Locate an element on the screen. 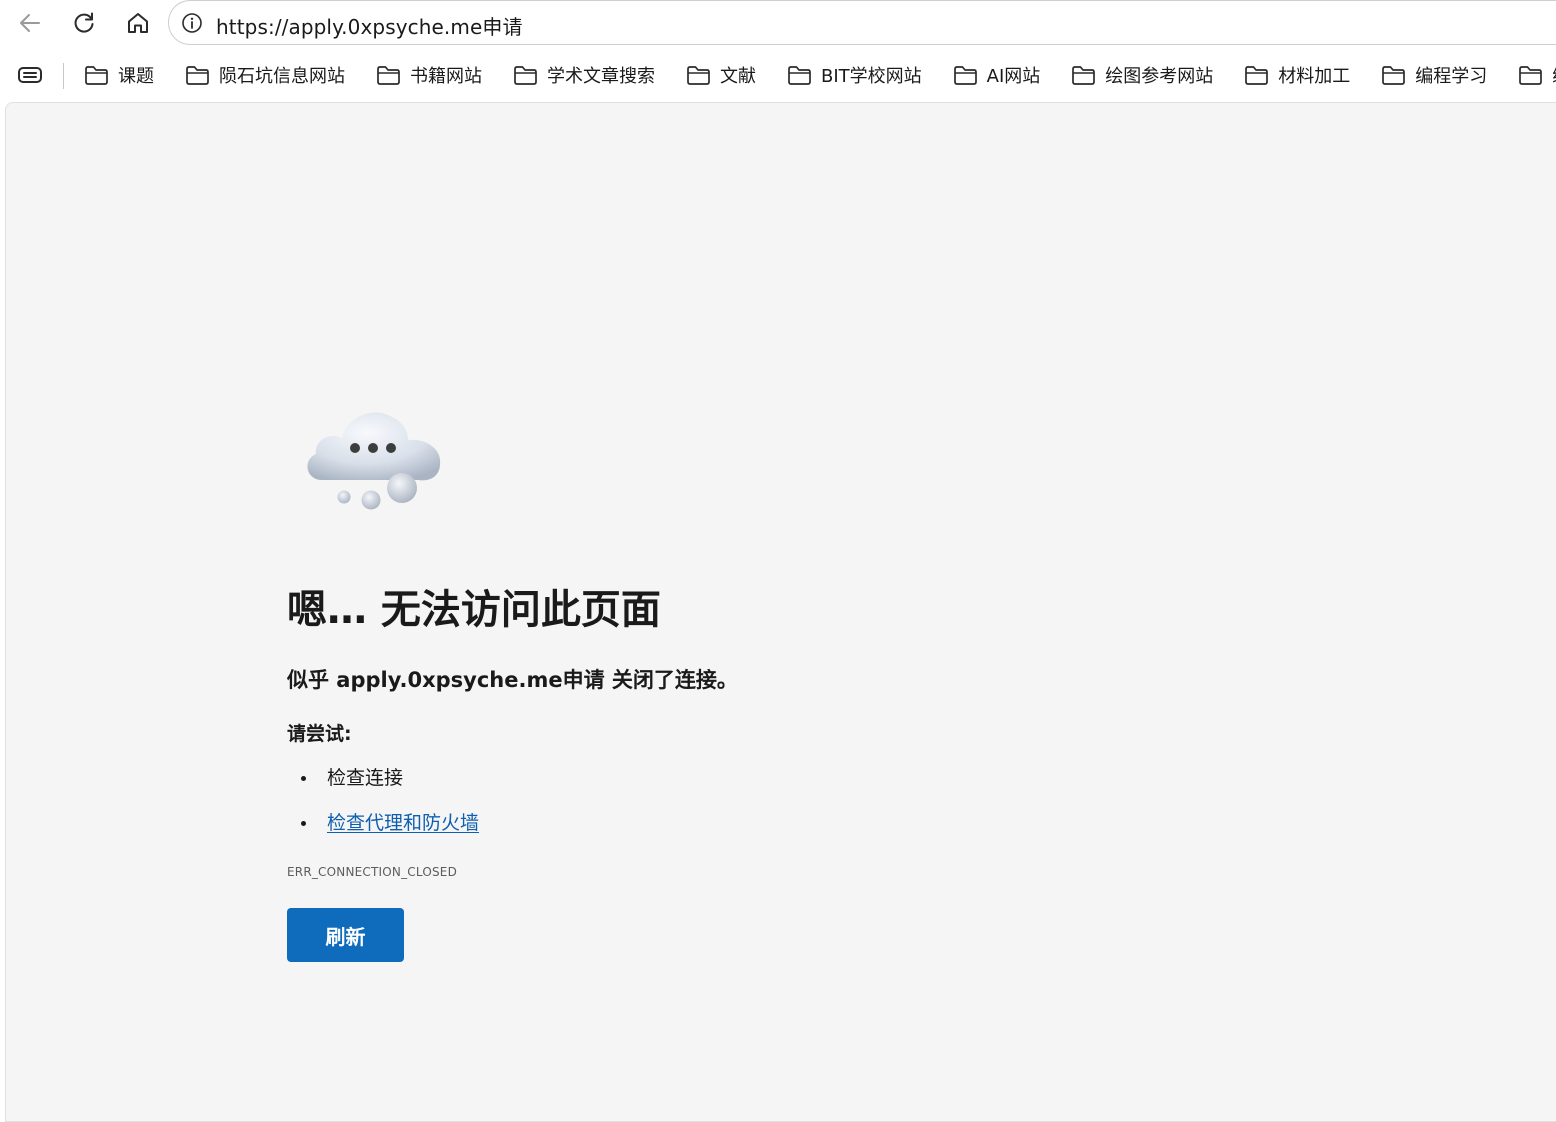  home-button is located at coordinates (138, 23).